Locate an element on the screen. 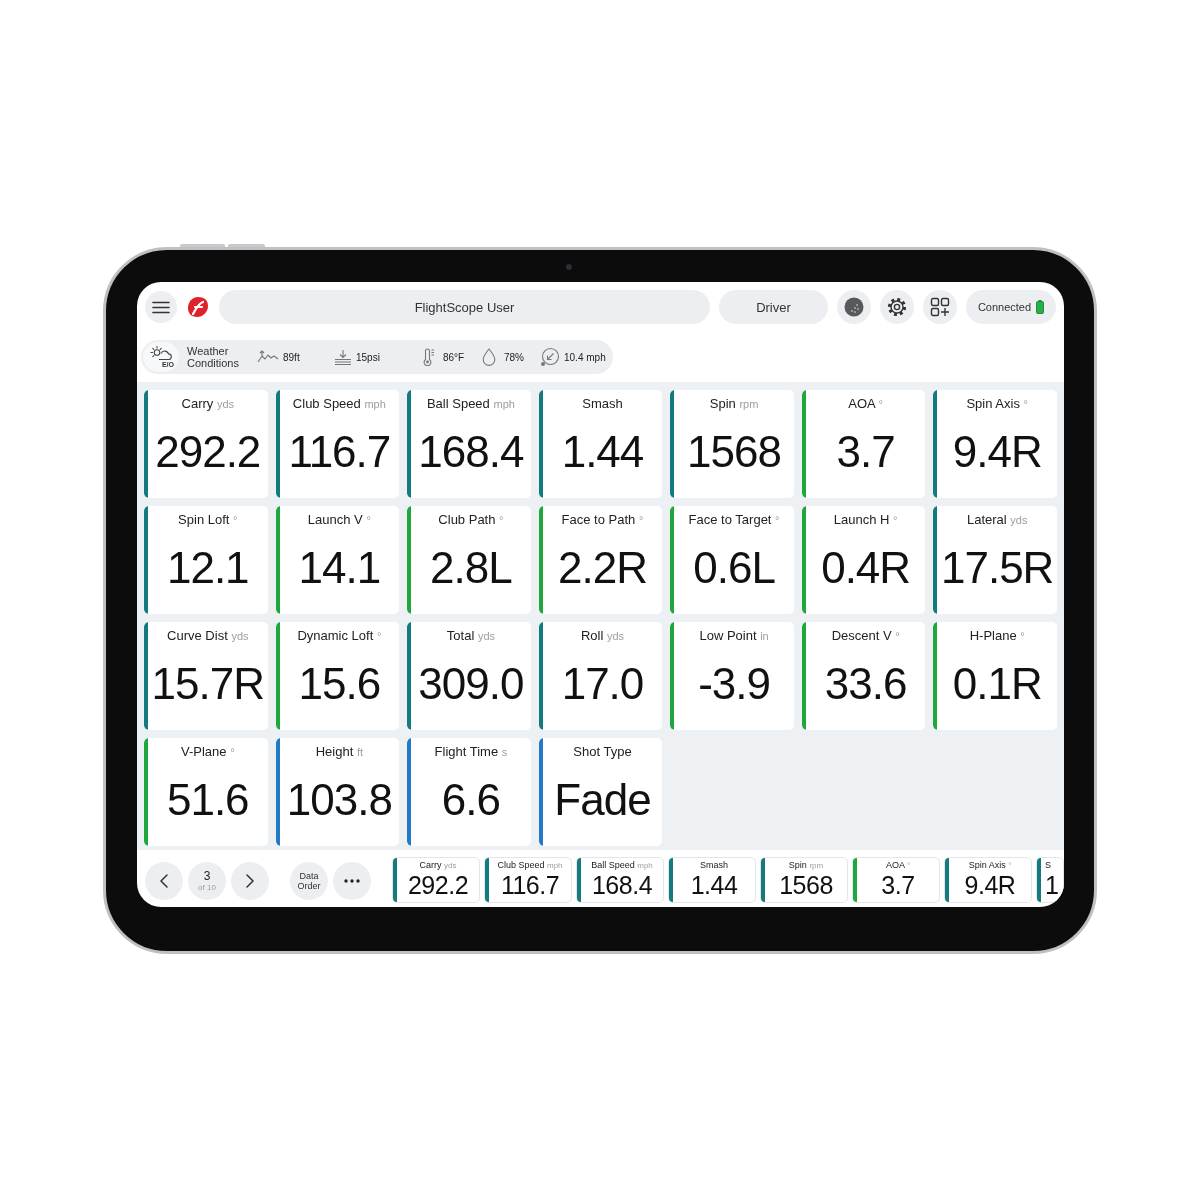  more-button is located at coordinates (352, 881).